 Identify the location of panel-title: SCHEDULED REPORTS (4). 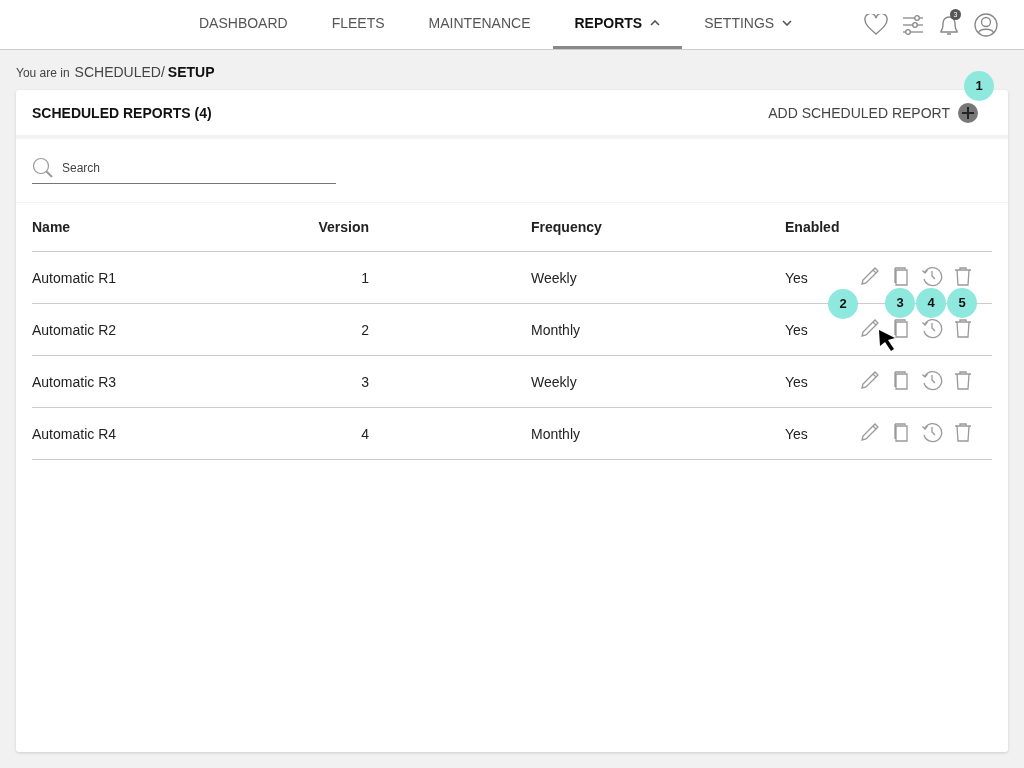
(122, 112).